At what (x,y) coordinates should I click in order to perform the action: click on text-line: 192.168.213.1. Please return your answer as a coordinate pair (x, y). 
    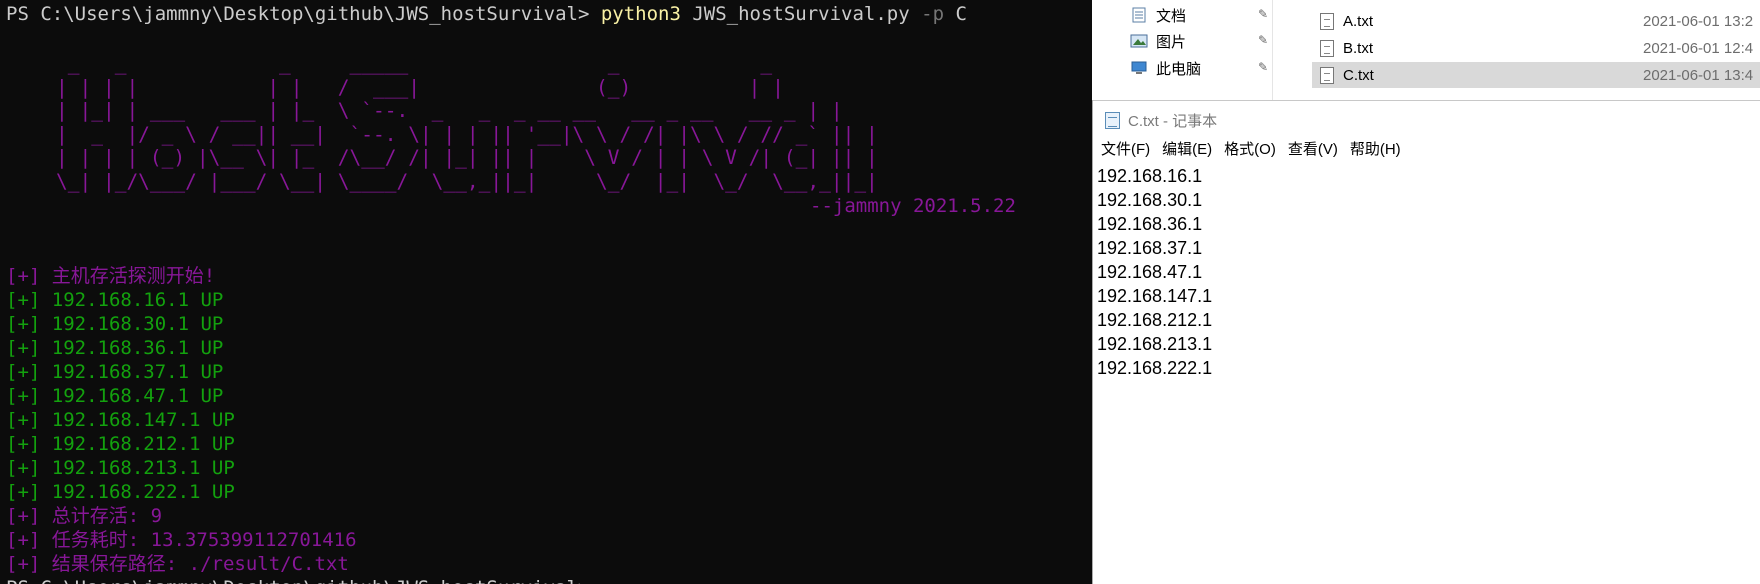
    Looking at the image, I should click on (1155, 344).